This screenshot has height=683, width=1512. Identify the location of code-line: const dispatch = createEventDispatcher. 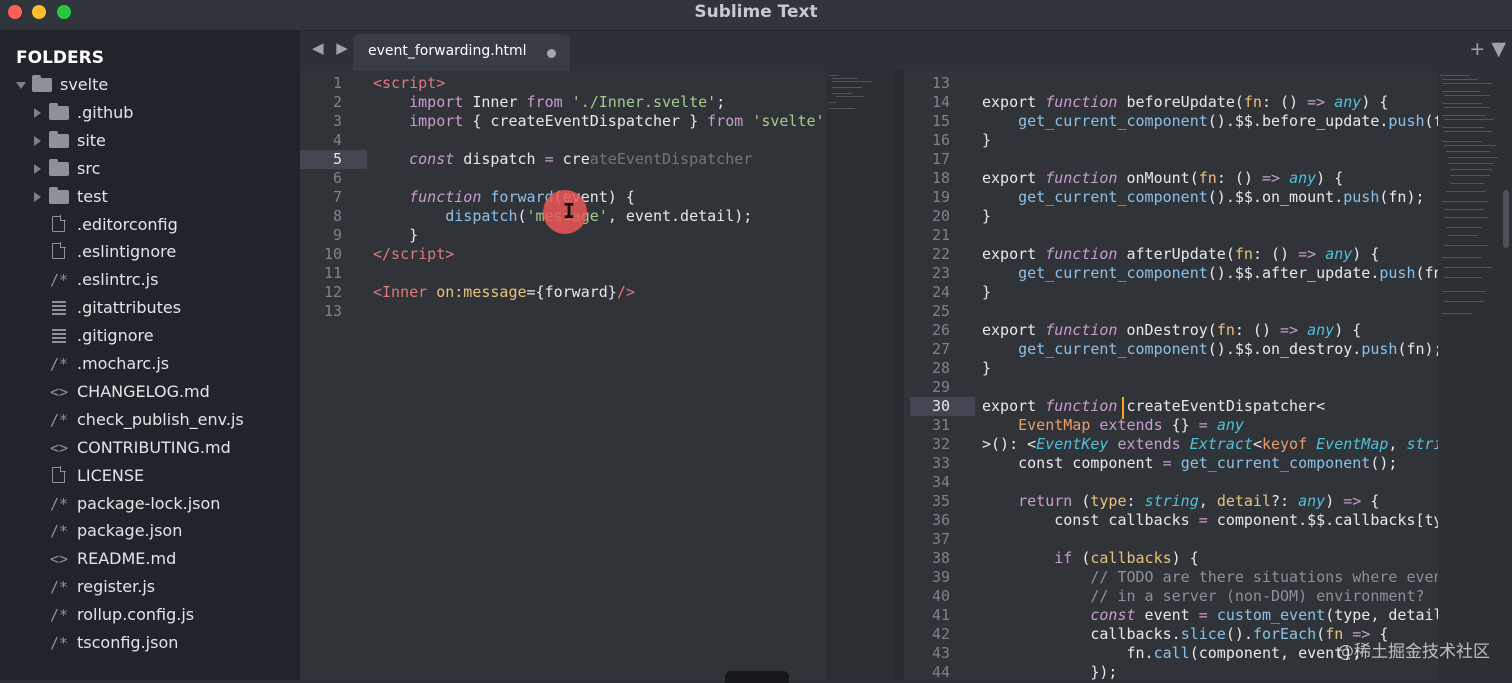
(562, 159).